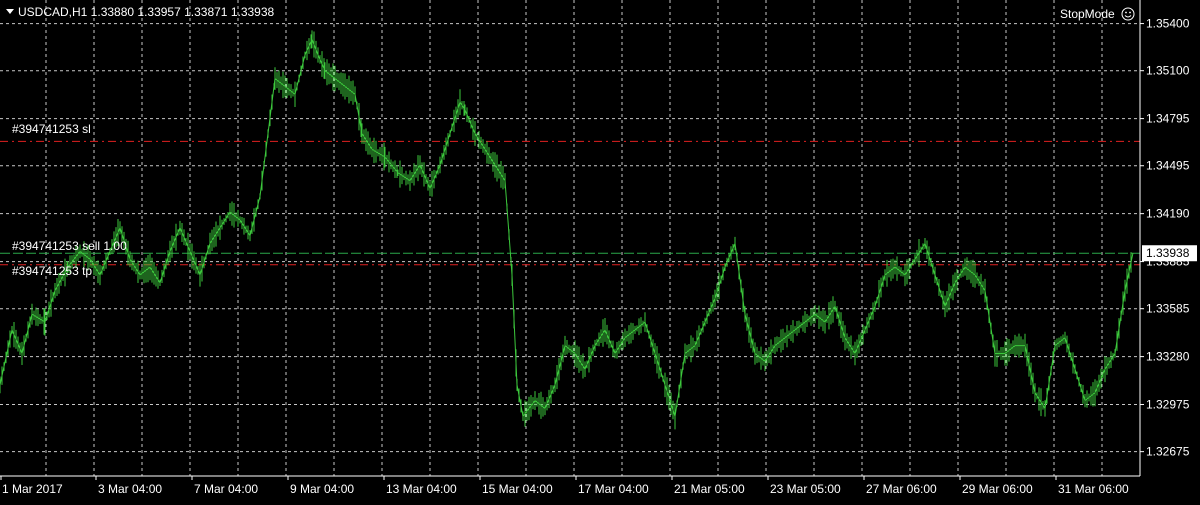  Describe the element at coordinates (1168, 166) in the screenshot. I see `price-tick-label: 1.34495` at that location.